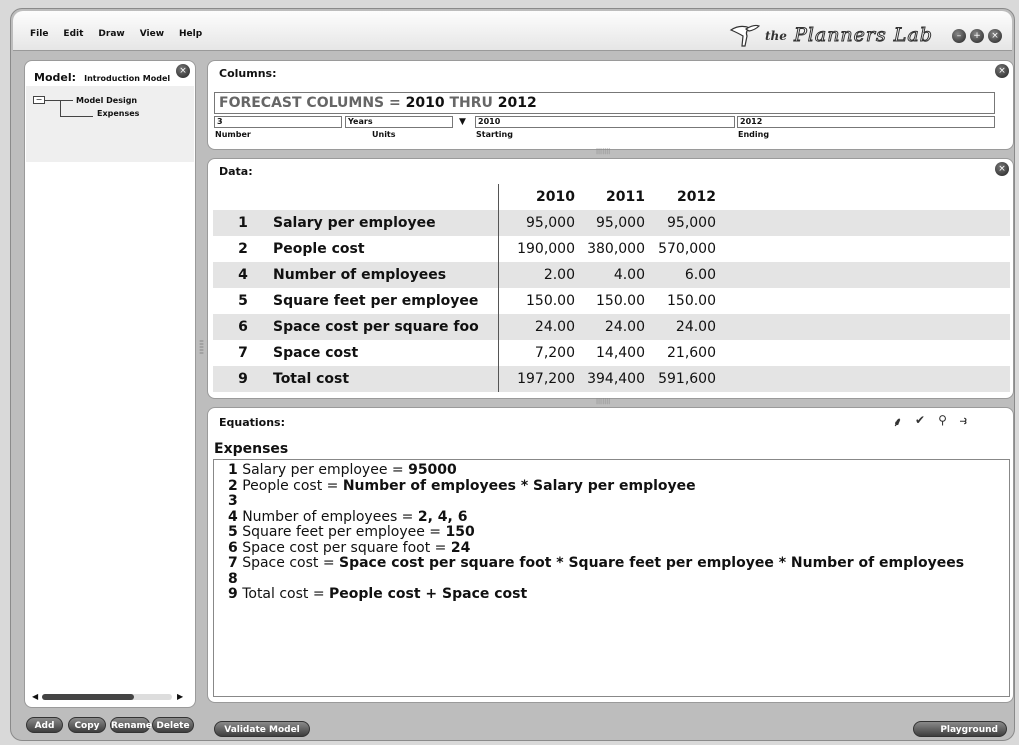 The image size is (1019, 745). What do you see at coordinates (1002, 169) in the screenshot?
I see `data-close-icon: ×` at bounding box center [1002, 169].